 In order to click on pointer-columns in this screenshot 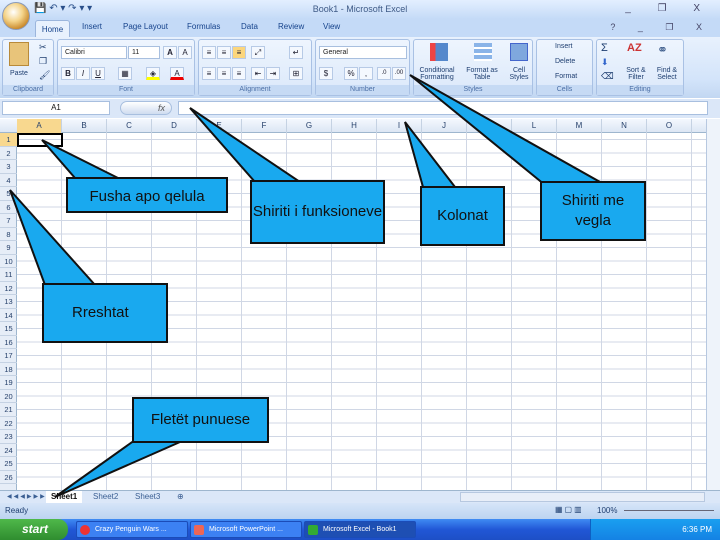, I will do `click(431, 154)`.